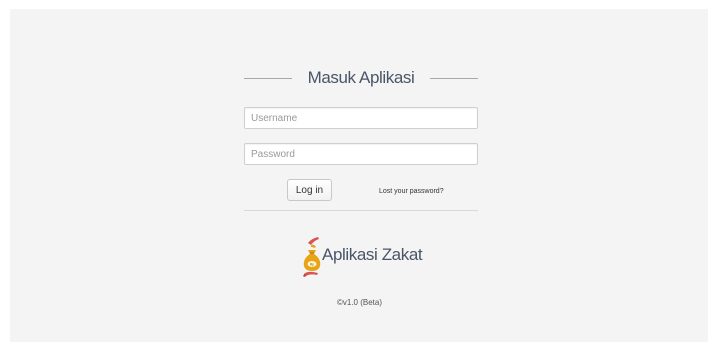  What do you see at coordinates (361, 118) in the screenshot?
I see `username-input` at bounding box center [361, 118].